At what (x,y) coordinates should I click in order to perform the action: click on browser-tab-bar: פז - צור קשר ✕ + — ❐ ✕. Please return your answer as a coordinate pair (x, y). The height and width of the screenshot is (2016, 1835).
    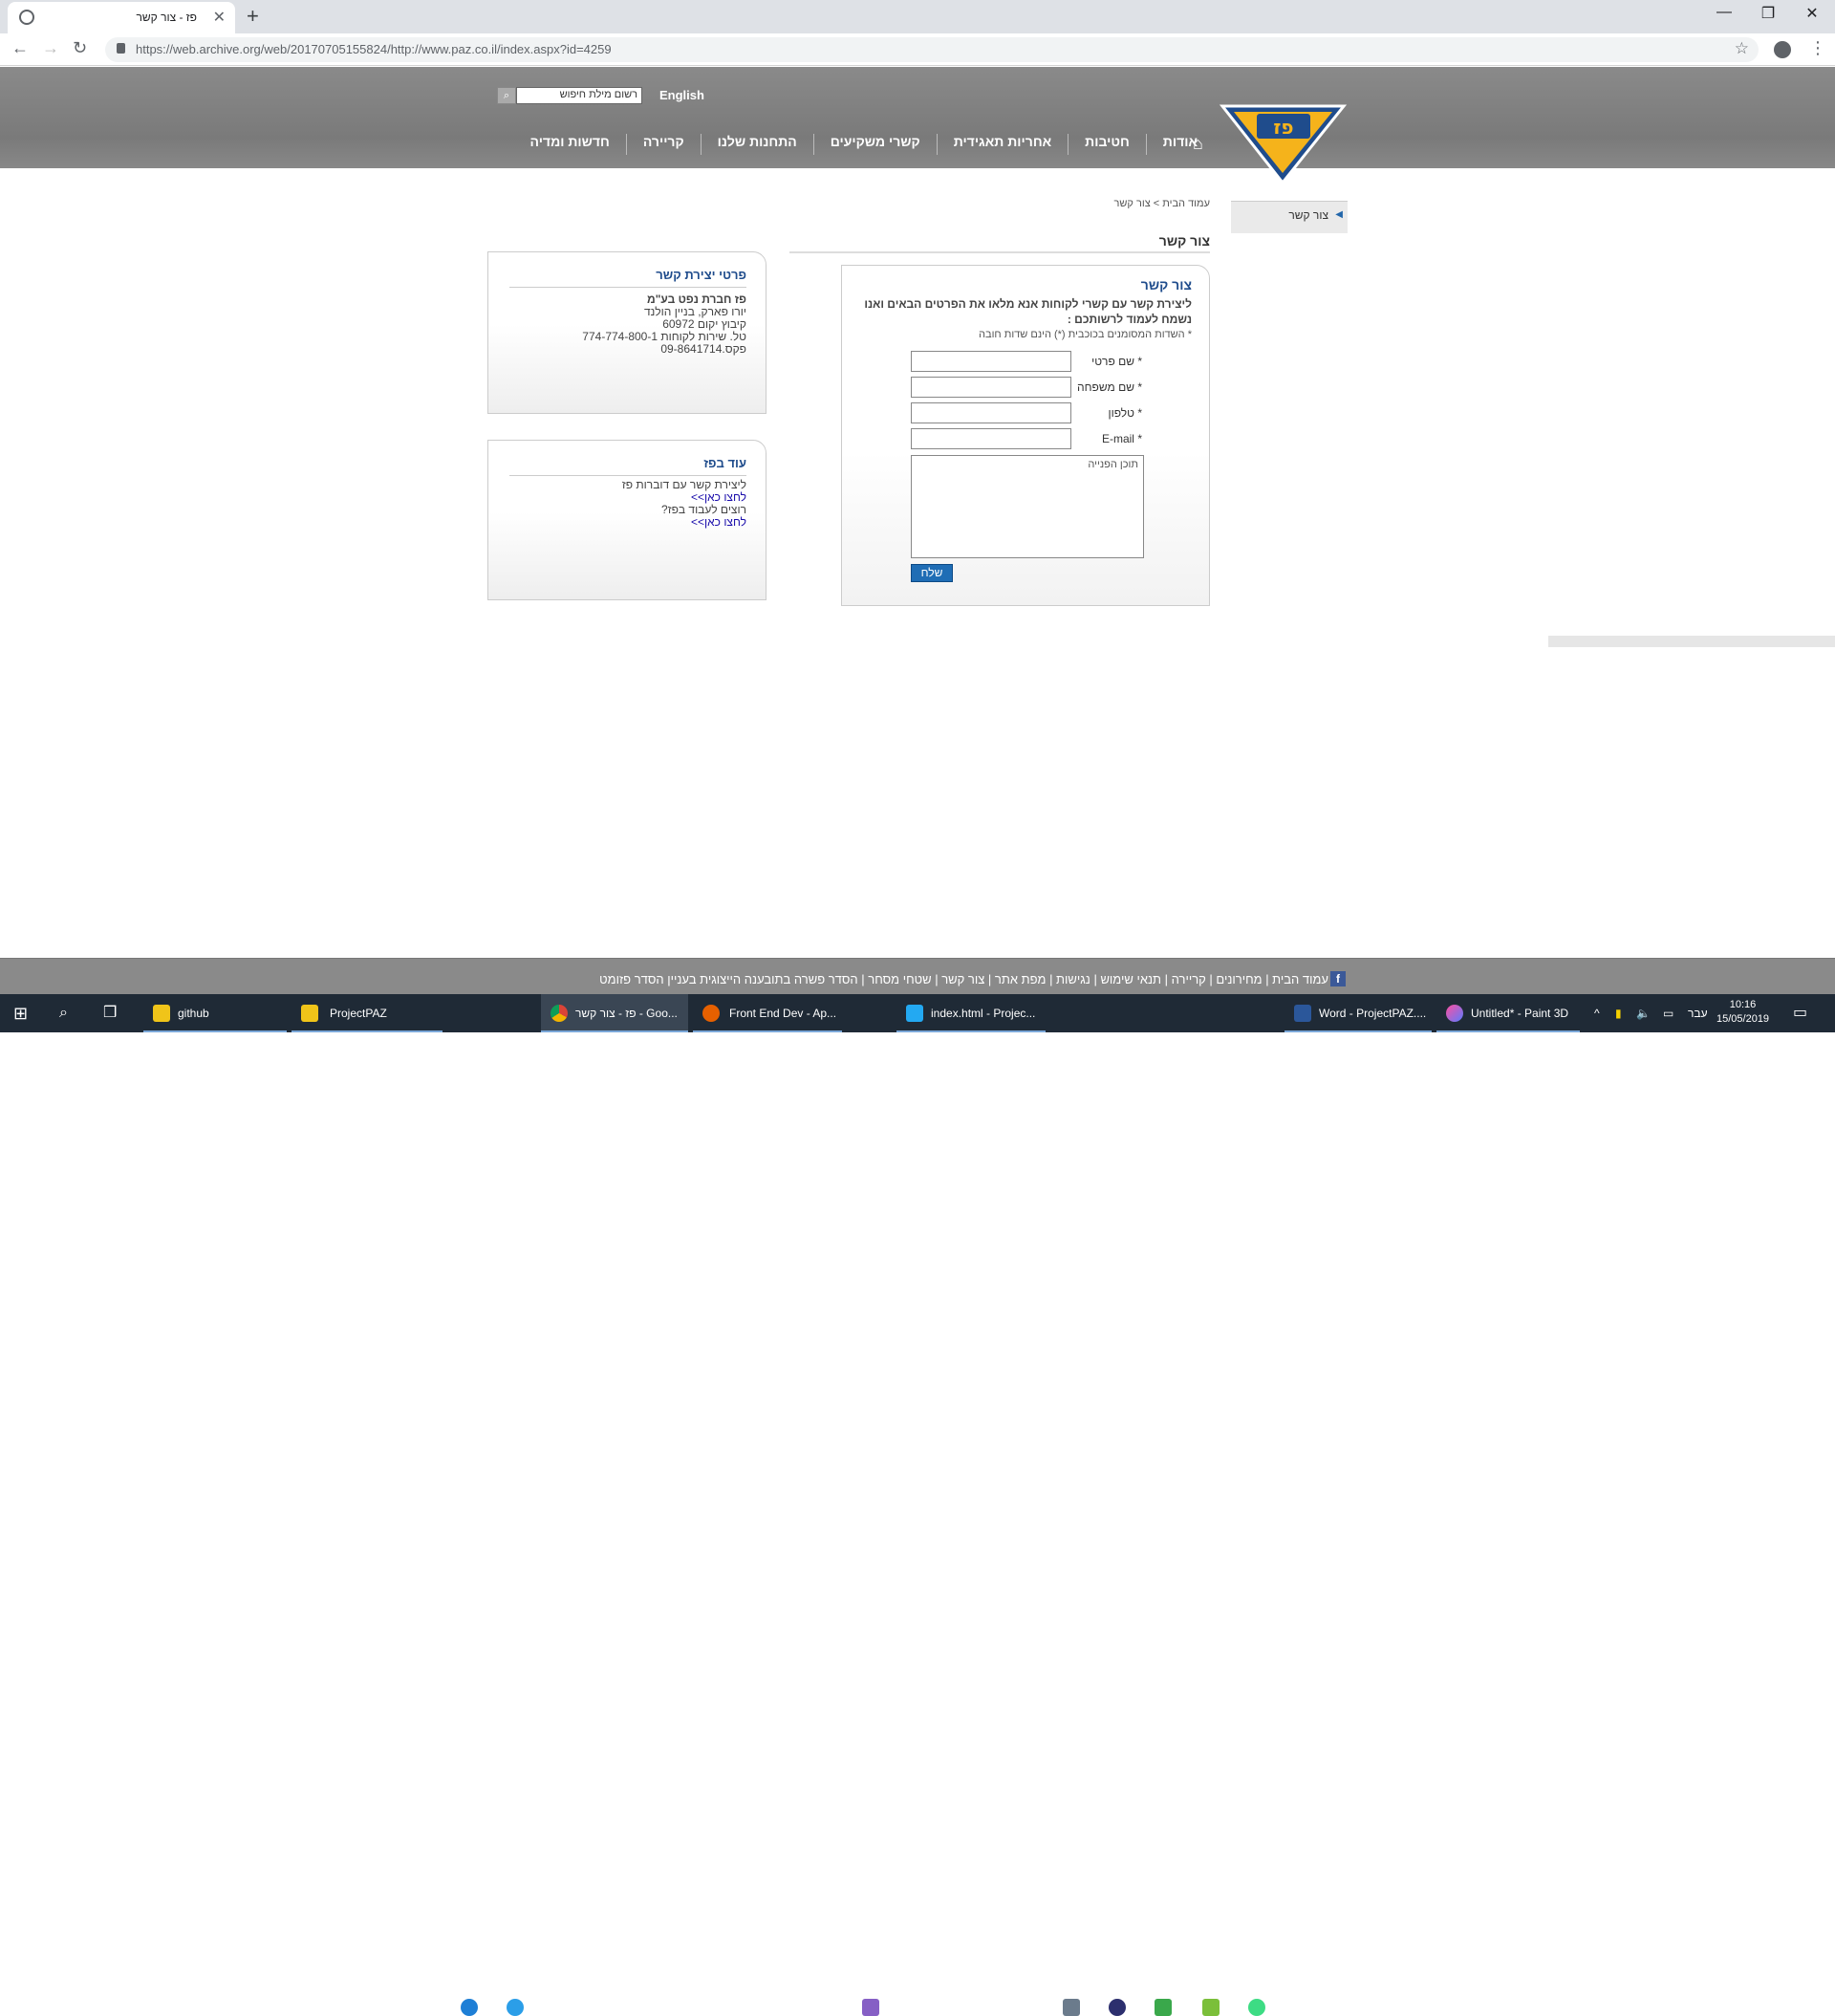
    Looking at the image, I should click on (917, 16).